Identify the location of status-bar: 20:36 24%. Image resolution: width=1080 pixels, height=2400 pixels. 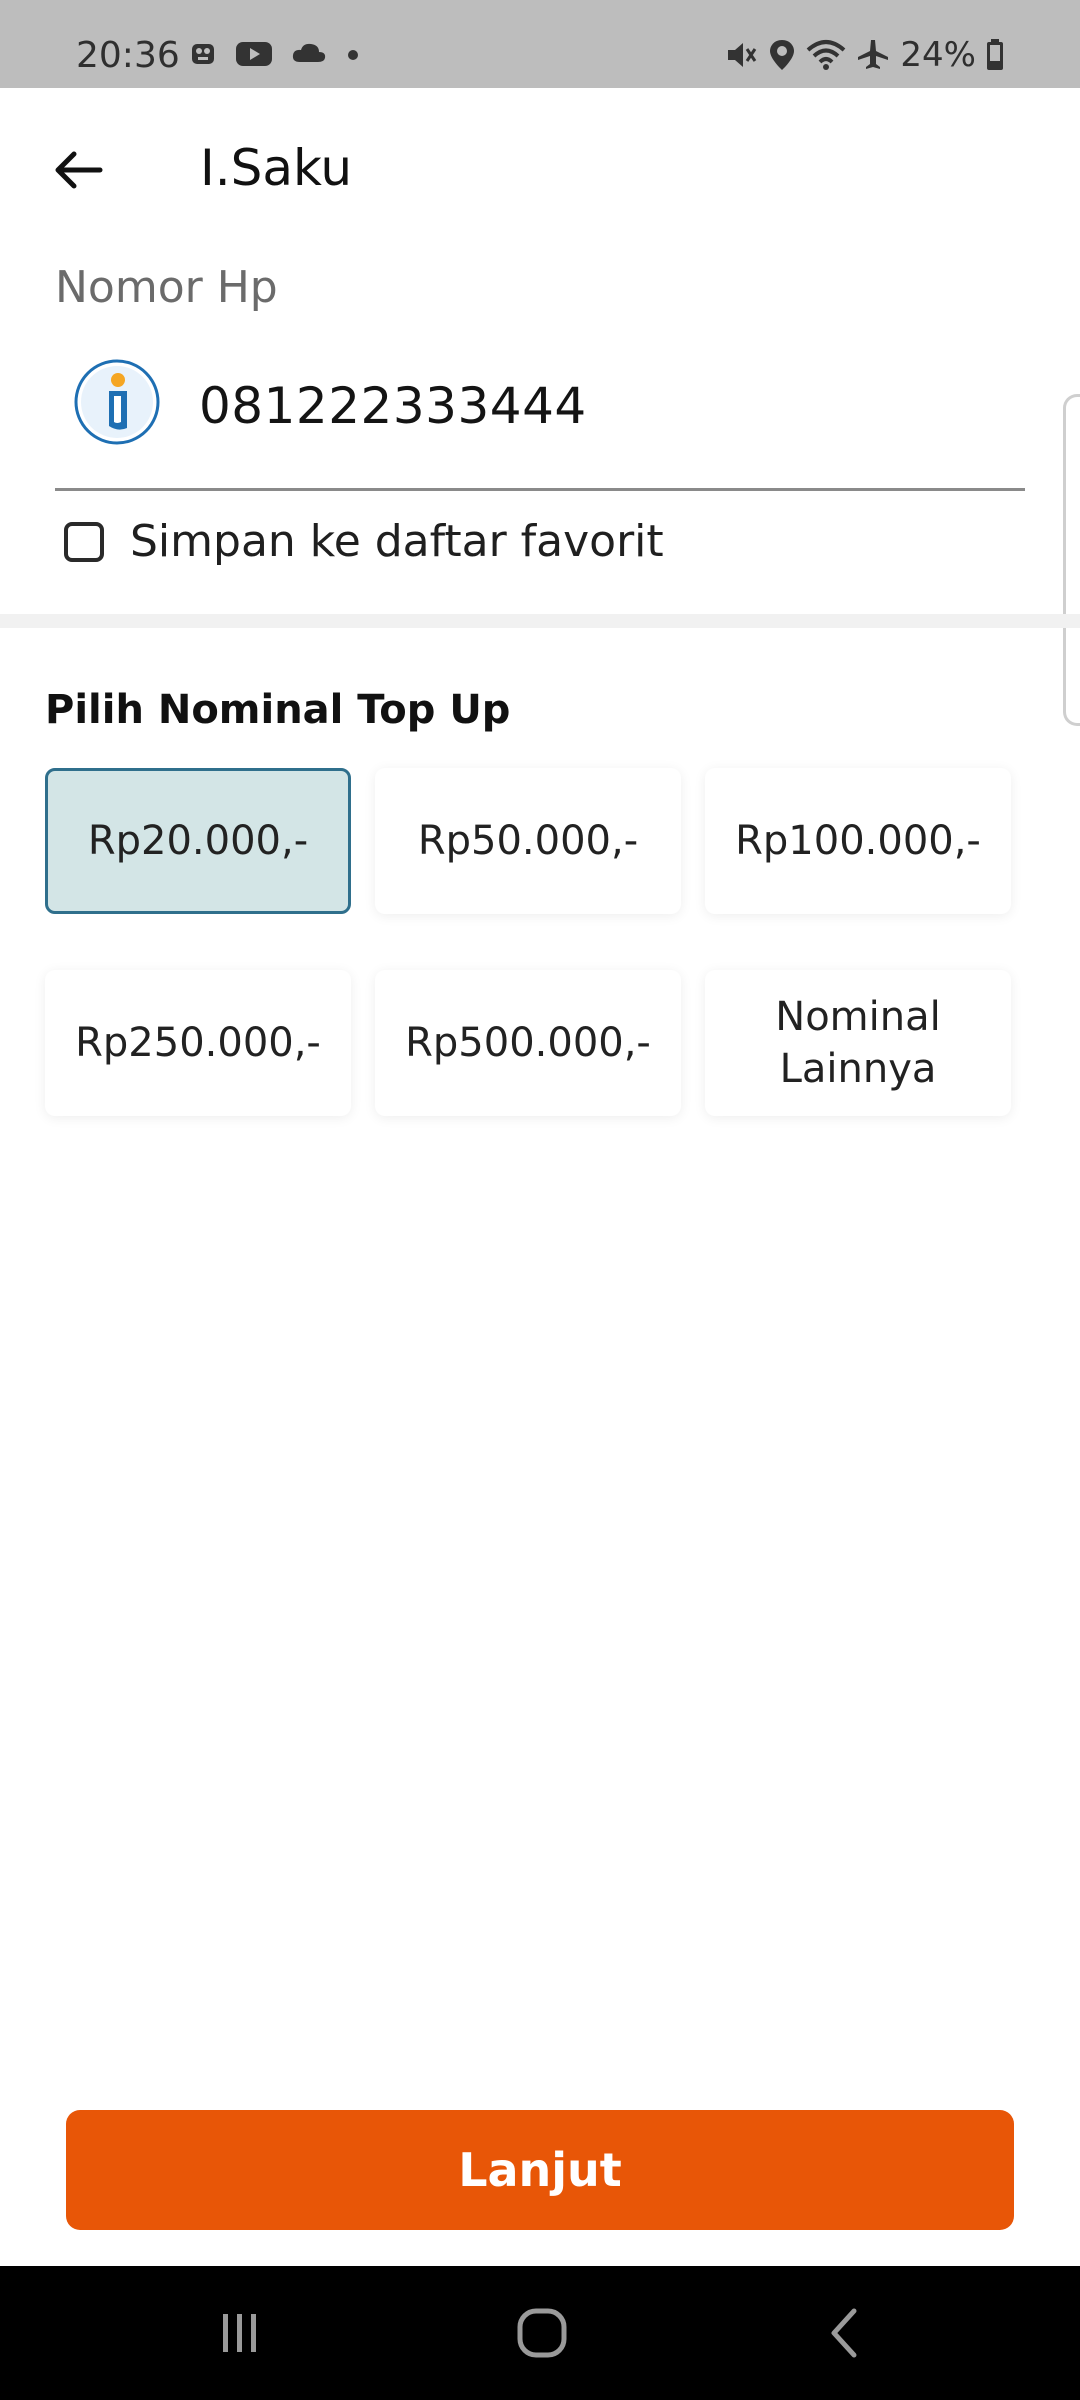
(540, 44).